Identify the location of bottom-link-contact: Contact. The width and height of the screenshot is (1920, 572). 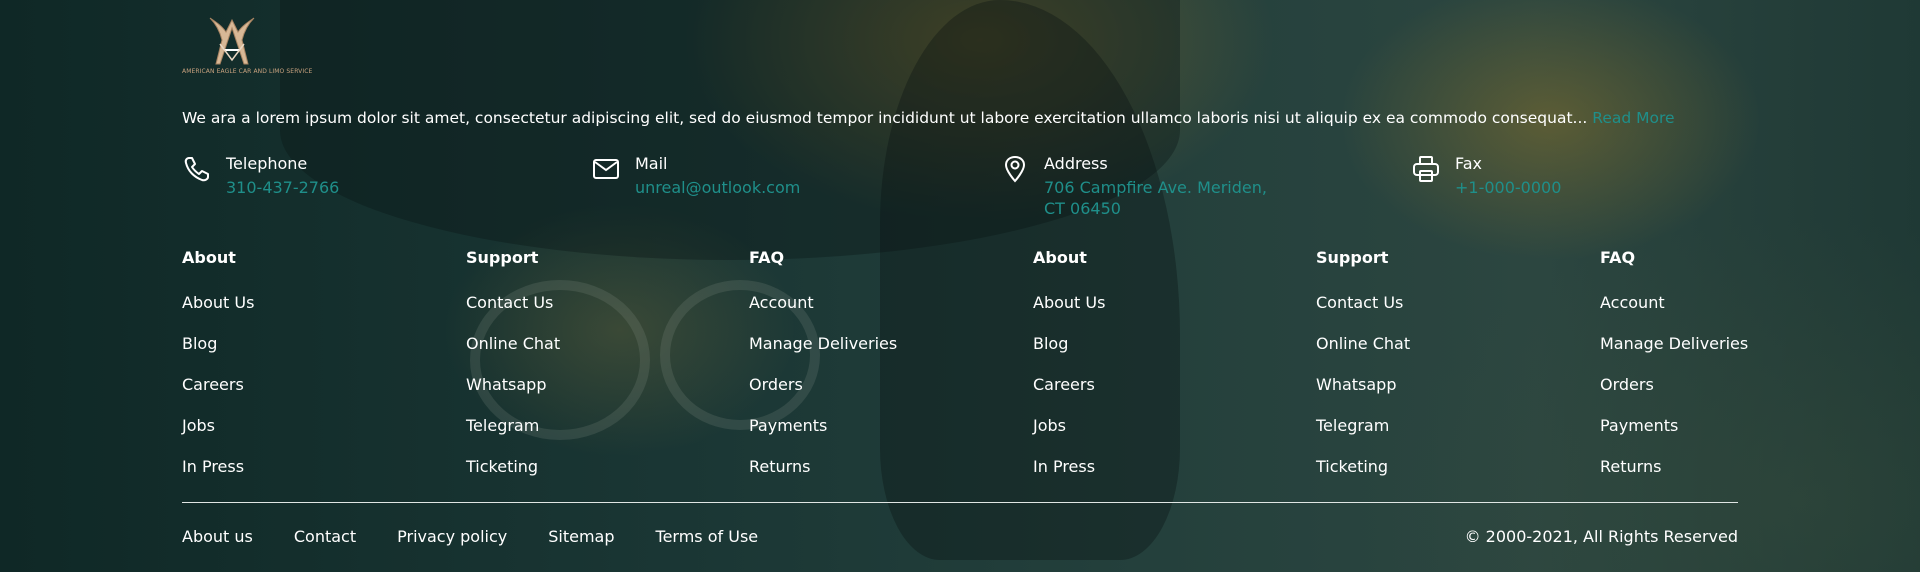
(325, 537).